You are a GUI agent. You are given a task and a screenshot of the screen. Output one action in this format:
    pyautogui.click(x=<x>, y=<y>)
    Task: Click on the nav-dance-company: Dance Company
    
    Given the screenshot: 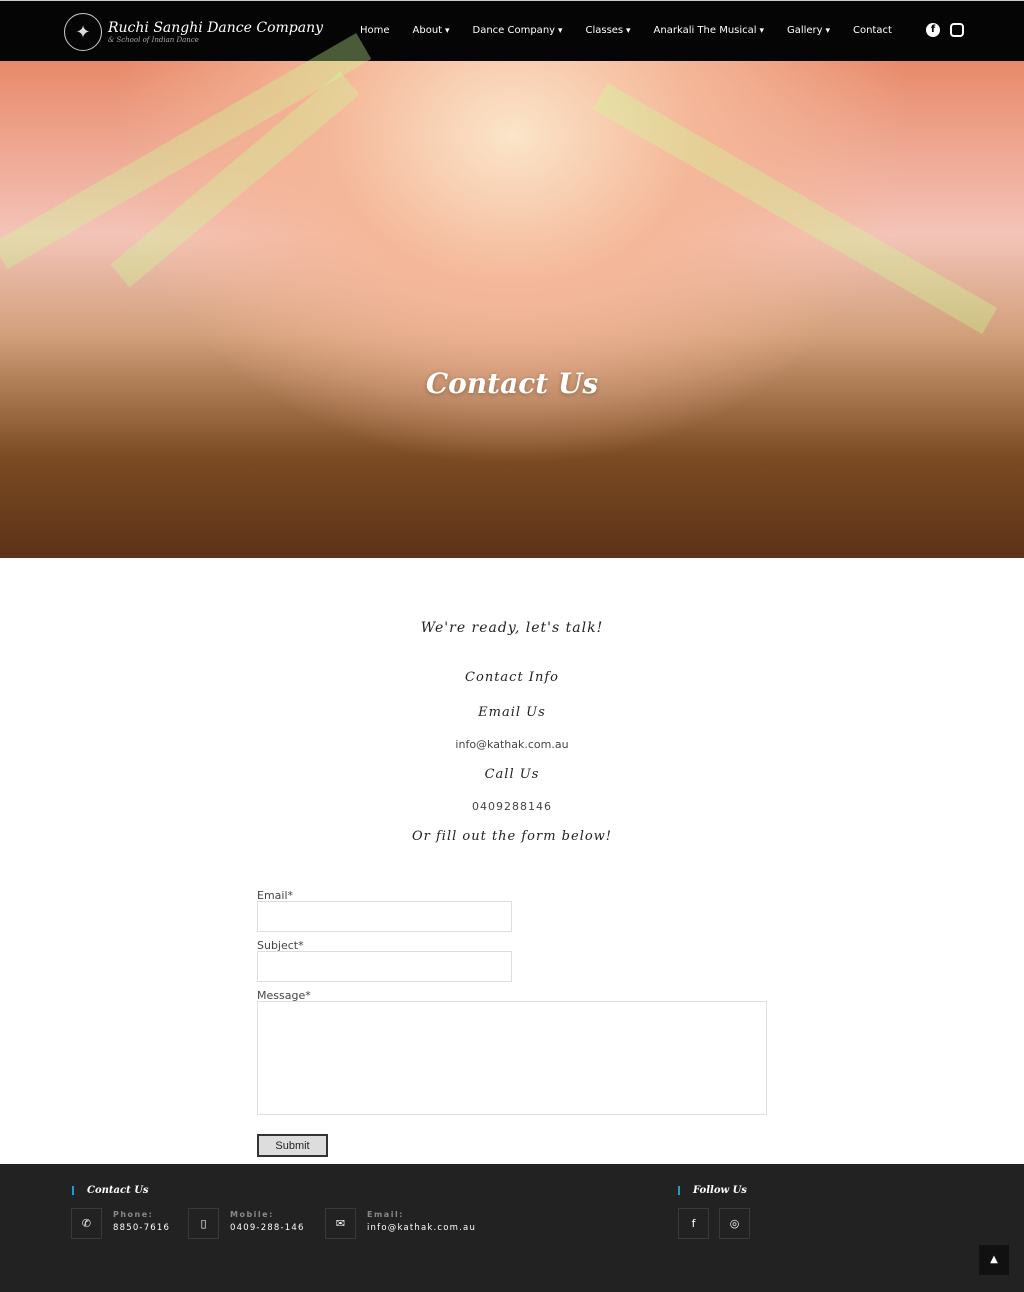 What is the action you would take?
    pyautogui.click(x=518, y=30)
    